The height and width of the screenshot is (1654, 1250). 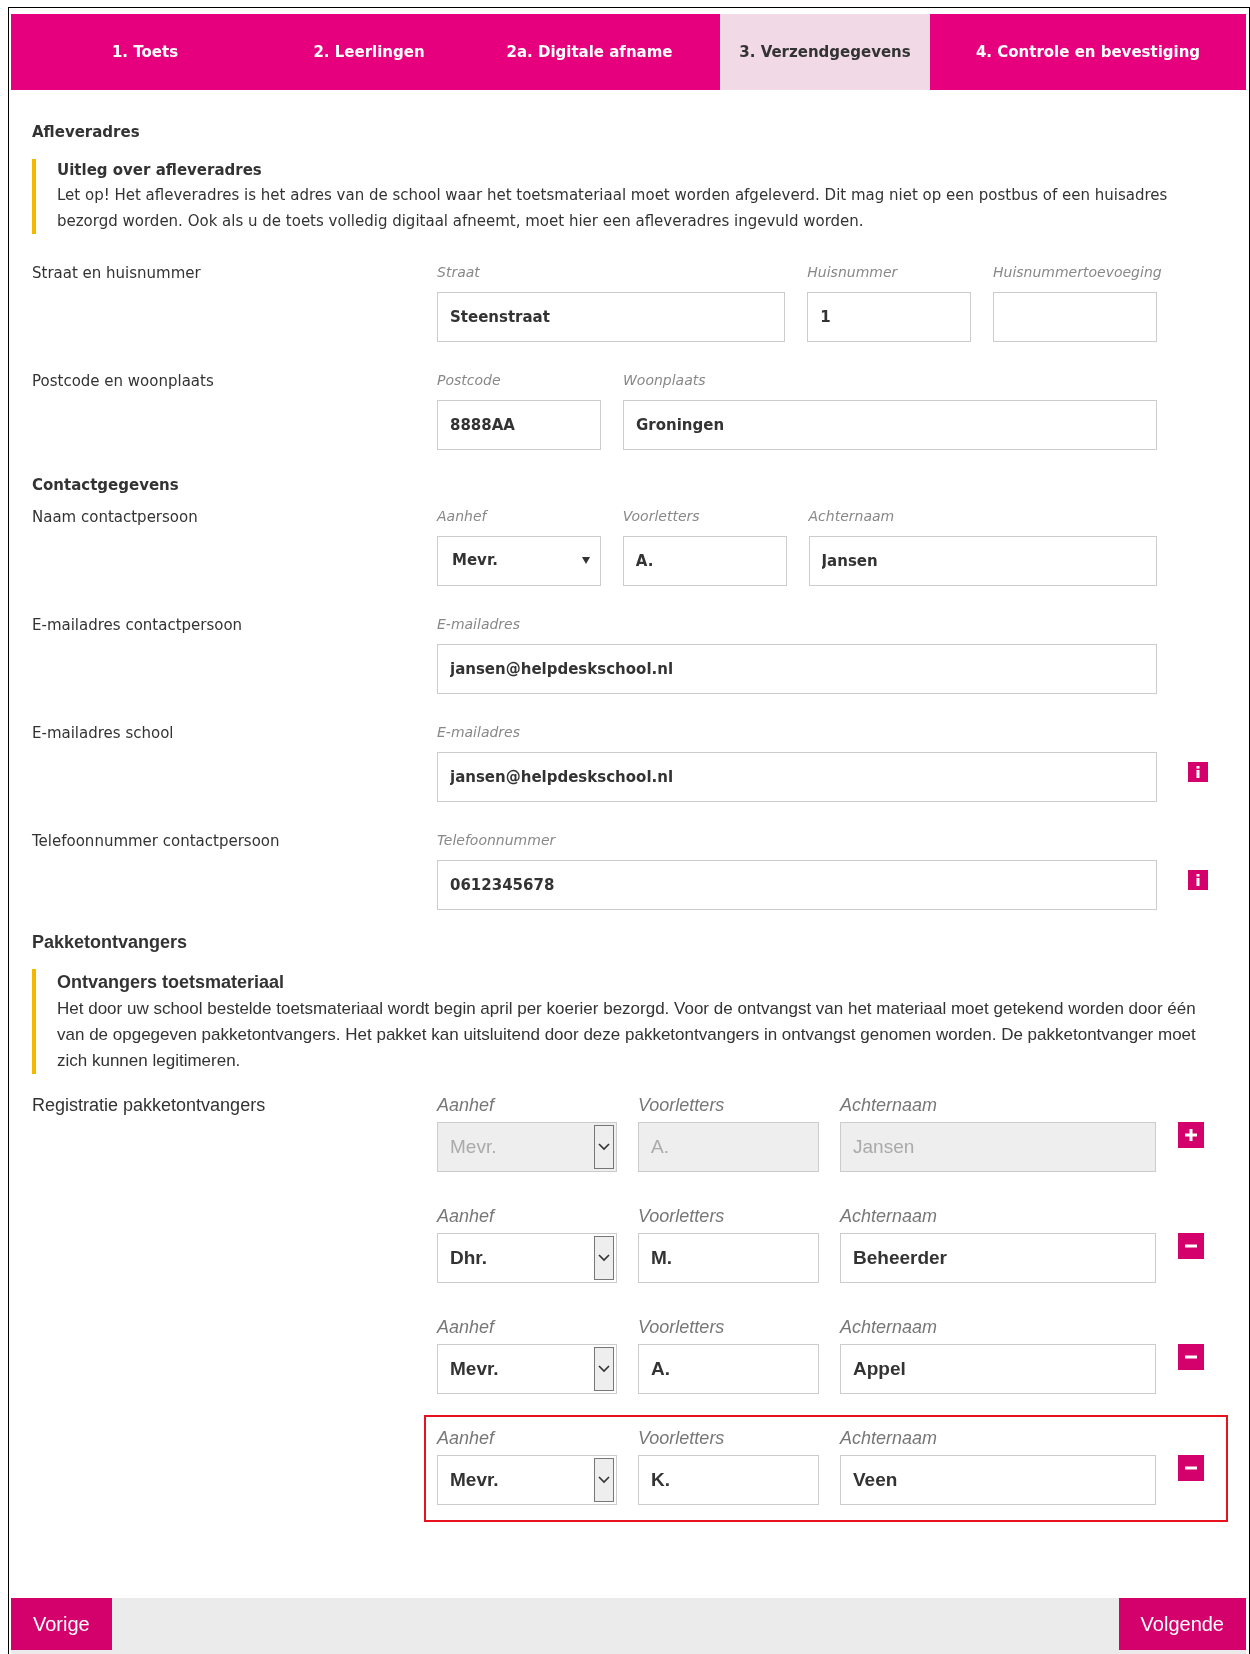 What do you see at coordinates (86, 132) in the screenshot?
I see `section-heading: Afleveradres` at bounding box center [86, 132].